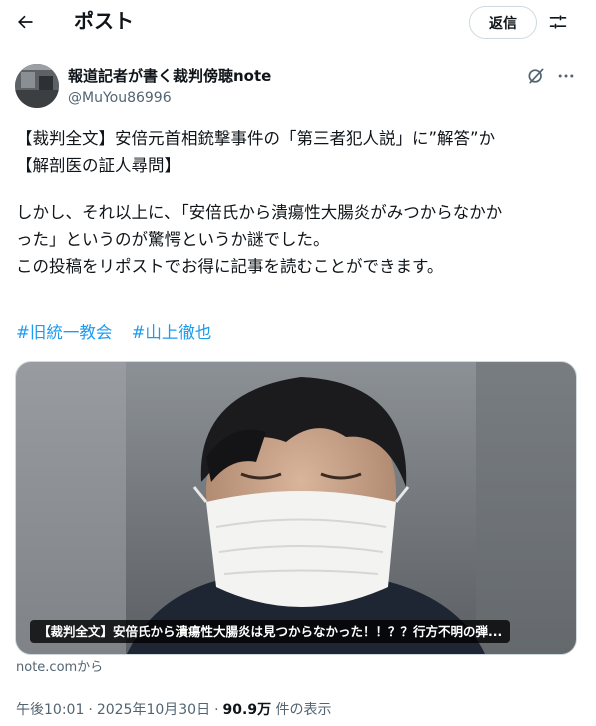 This screenshot has height=726, width=596. What do you see at coordinates (120, 332) in the screenshot?
I see `hashtag-row: #旧統一教会 #山上徹也` at bounding box center [120, 332].